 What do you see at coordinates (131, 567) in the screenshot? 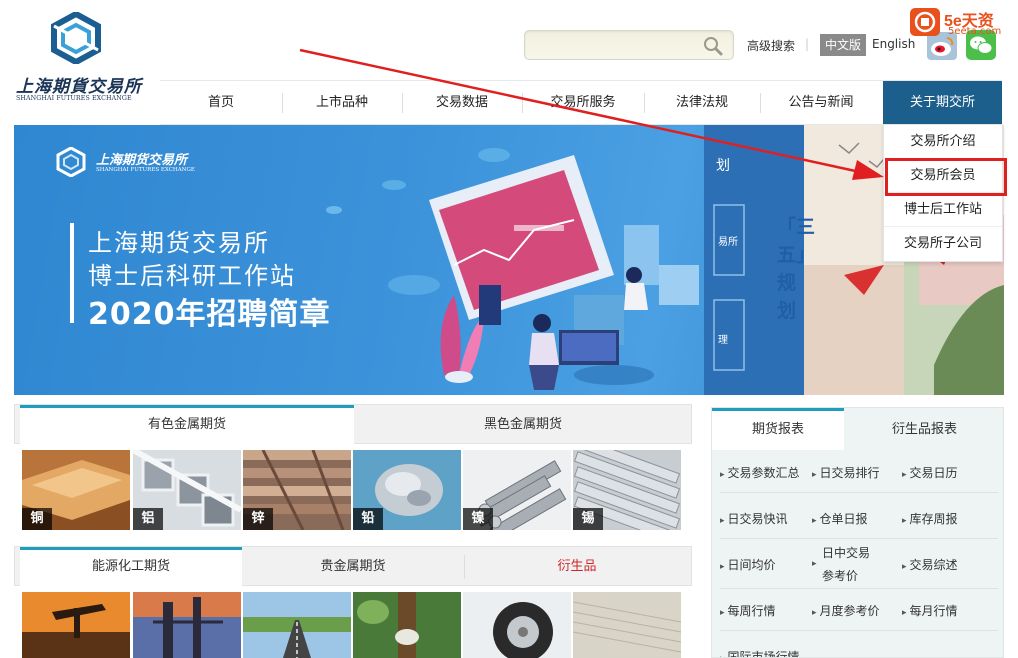
I see `tab-energy-chemical: 能源化工期货` at bounding box center [131, 567].